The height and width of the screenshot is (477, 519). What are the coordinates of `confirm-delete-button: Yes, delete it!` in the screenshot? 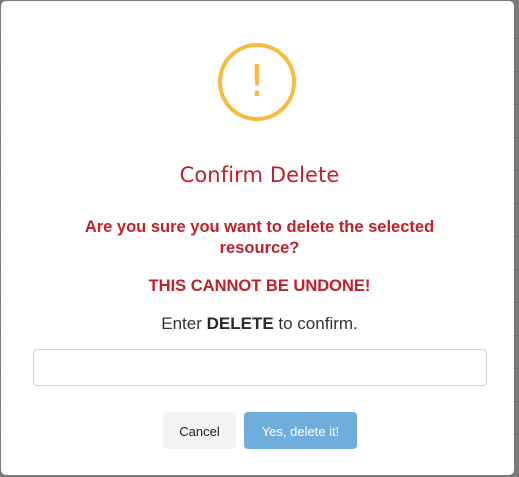 It's located at (300, 430).